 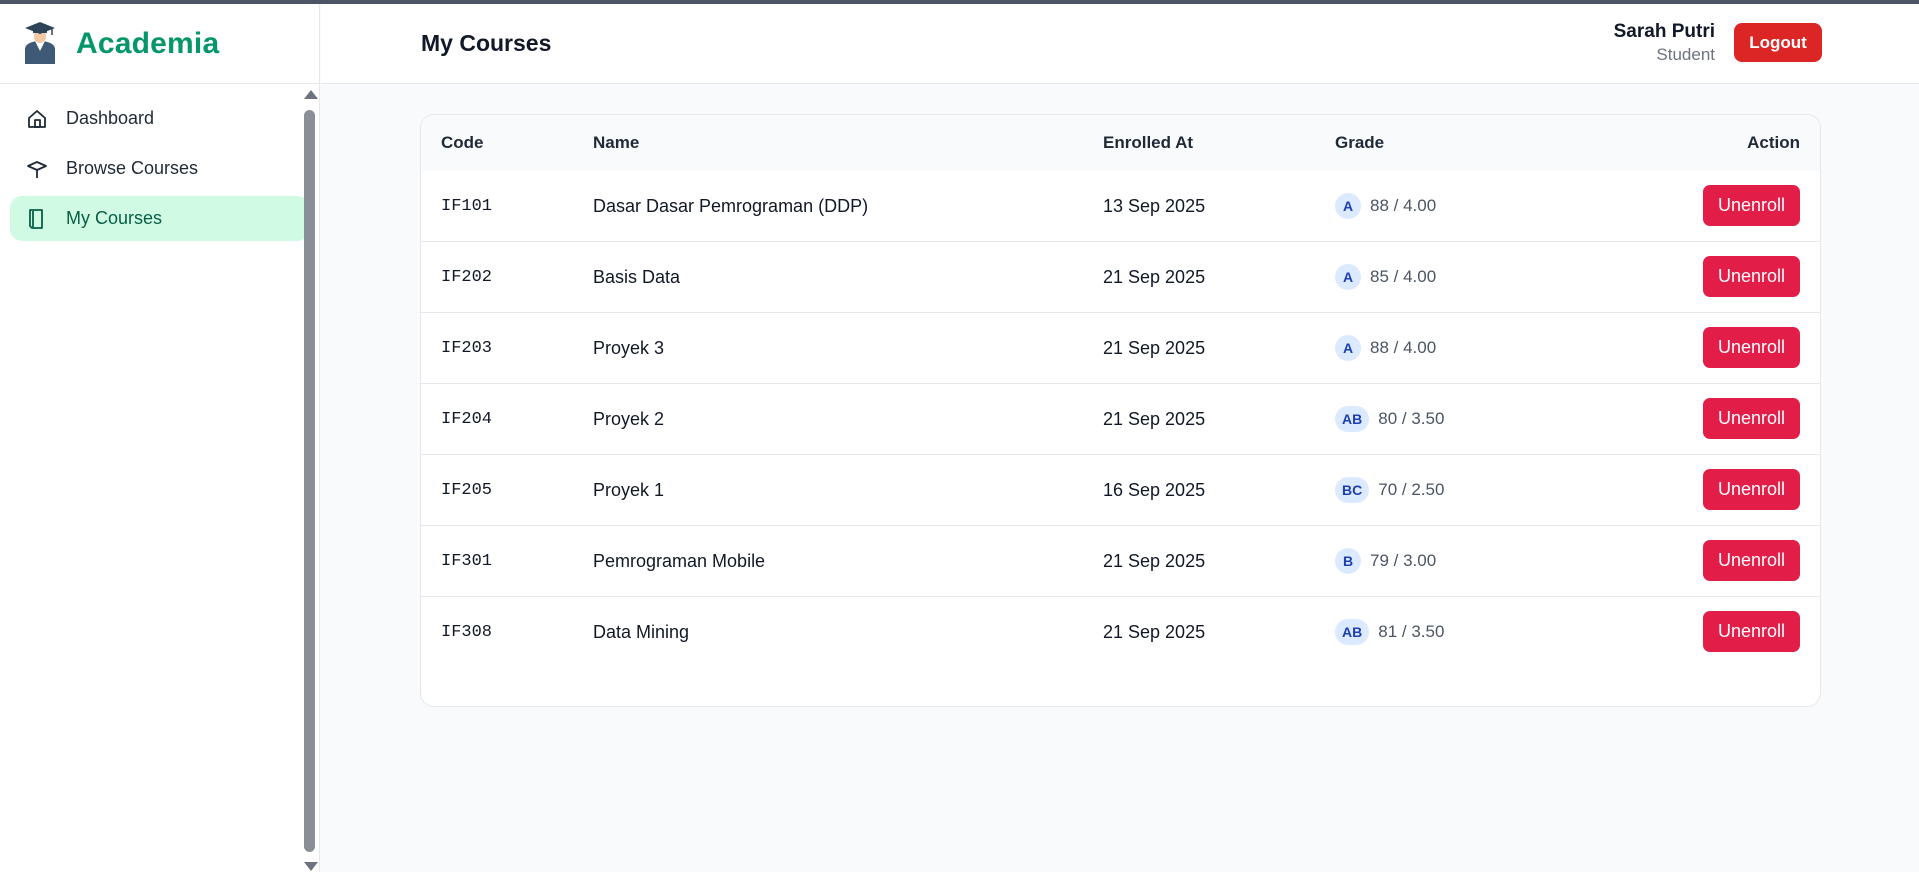 I want to click on column-header-name: Name, so click(x=616, y=142).